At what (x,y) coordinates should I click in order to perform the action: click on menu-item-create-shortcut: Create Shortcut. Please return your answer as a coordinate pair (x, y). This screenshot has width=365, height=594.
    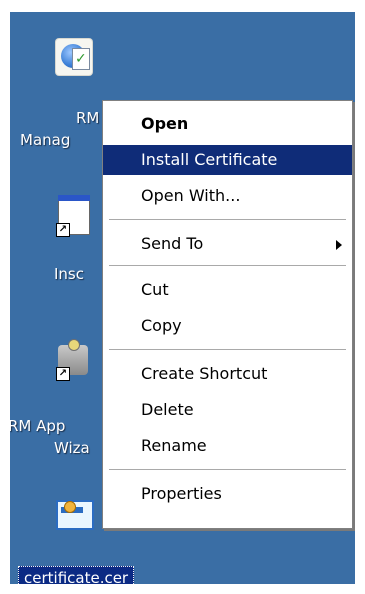
    Looking at the image, I should click on (227, 374).